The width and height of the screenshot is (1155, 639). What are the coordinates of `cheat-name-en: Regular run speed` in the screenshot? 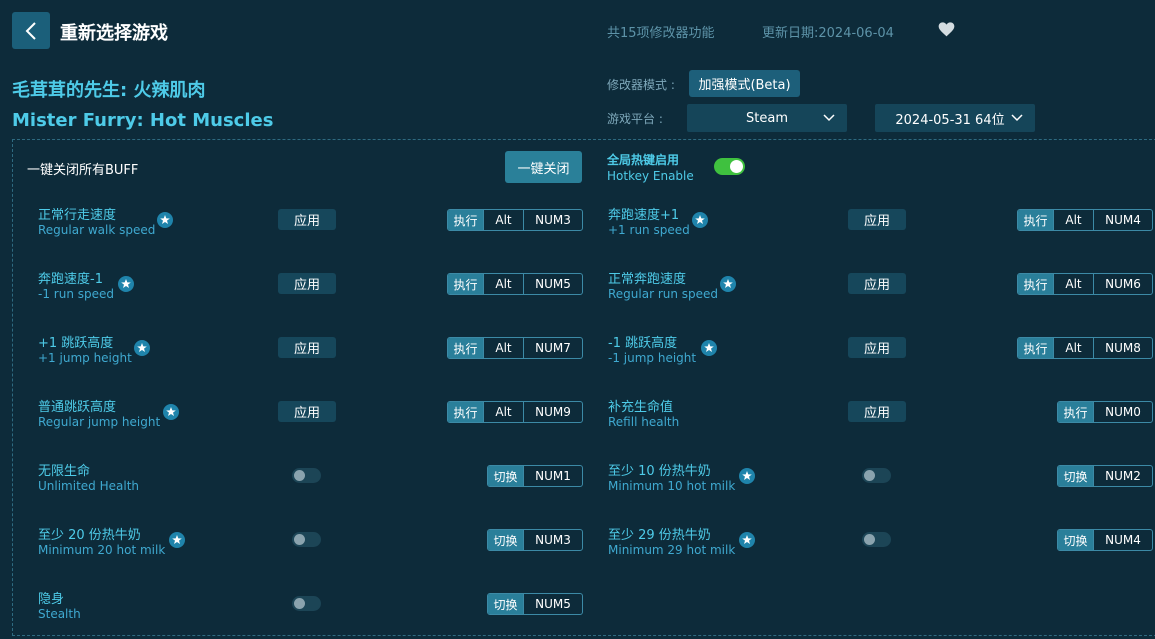 It's located at (663, 294).